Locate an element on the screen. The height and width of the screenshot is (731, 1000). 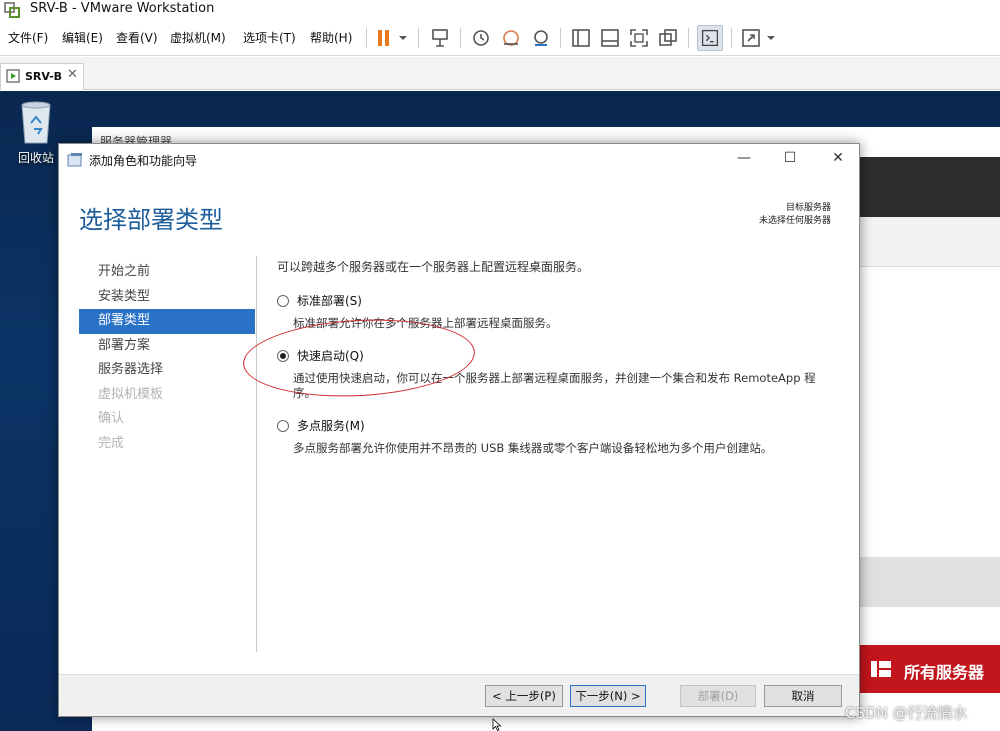
full-screen-icon is located at coordinates (639, 38).